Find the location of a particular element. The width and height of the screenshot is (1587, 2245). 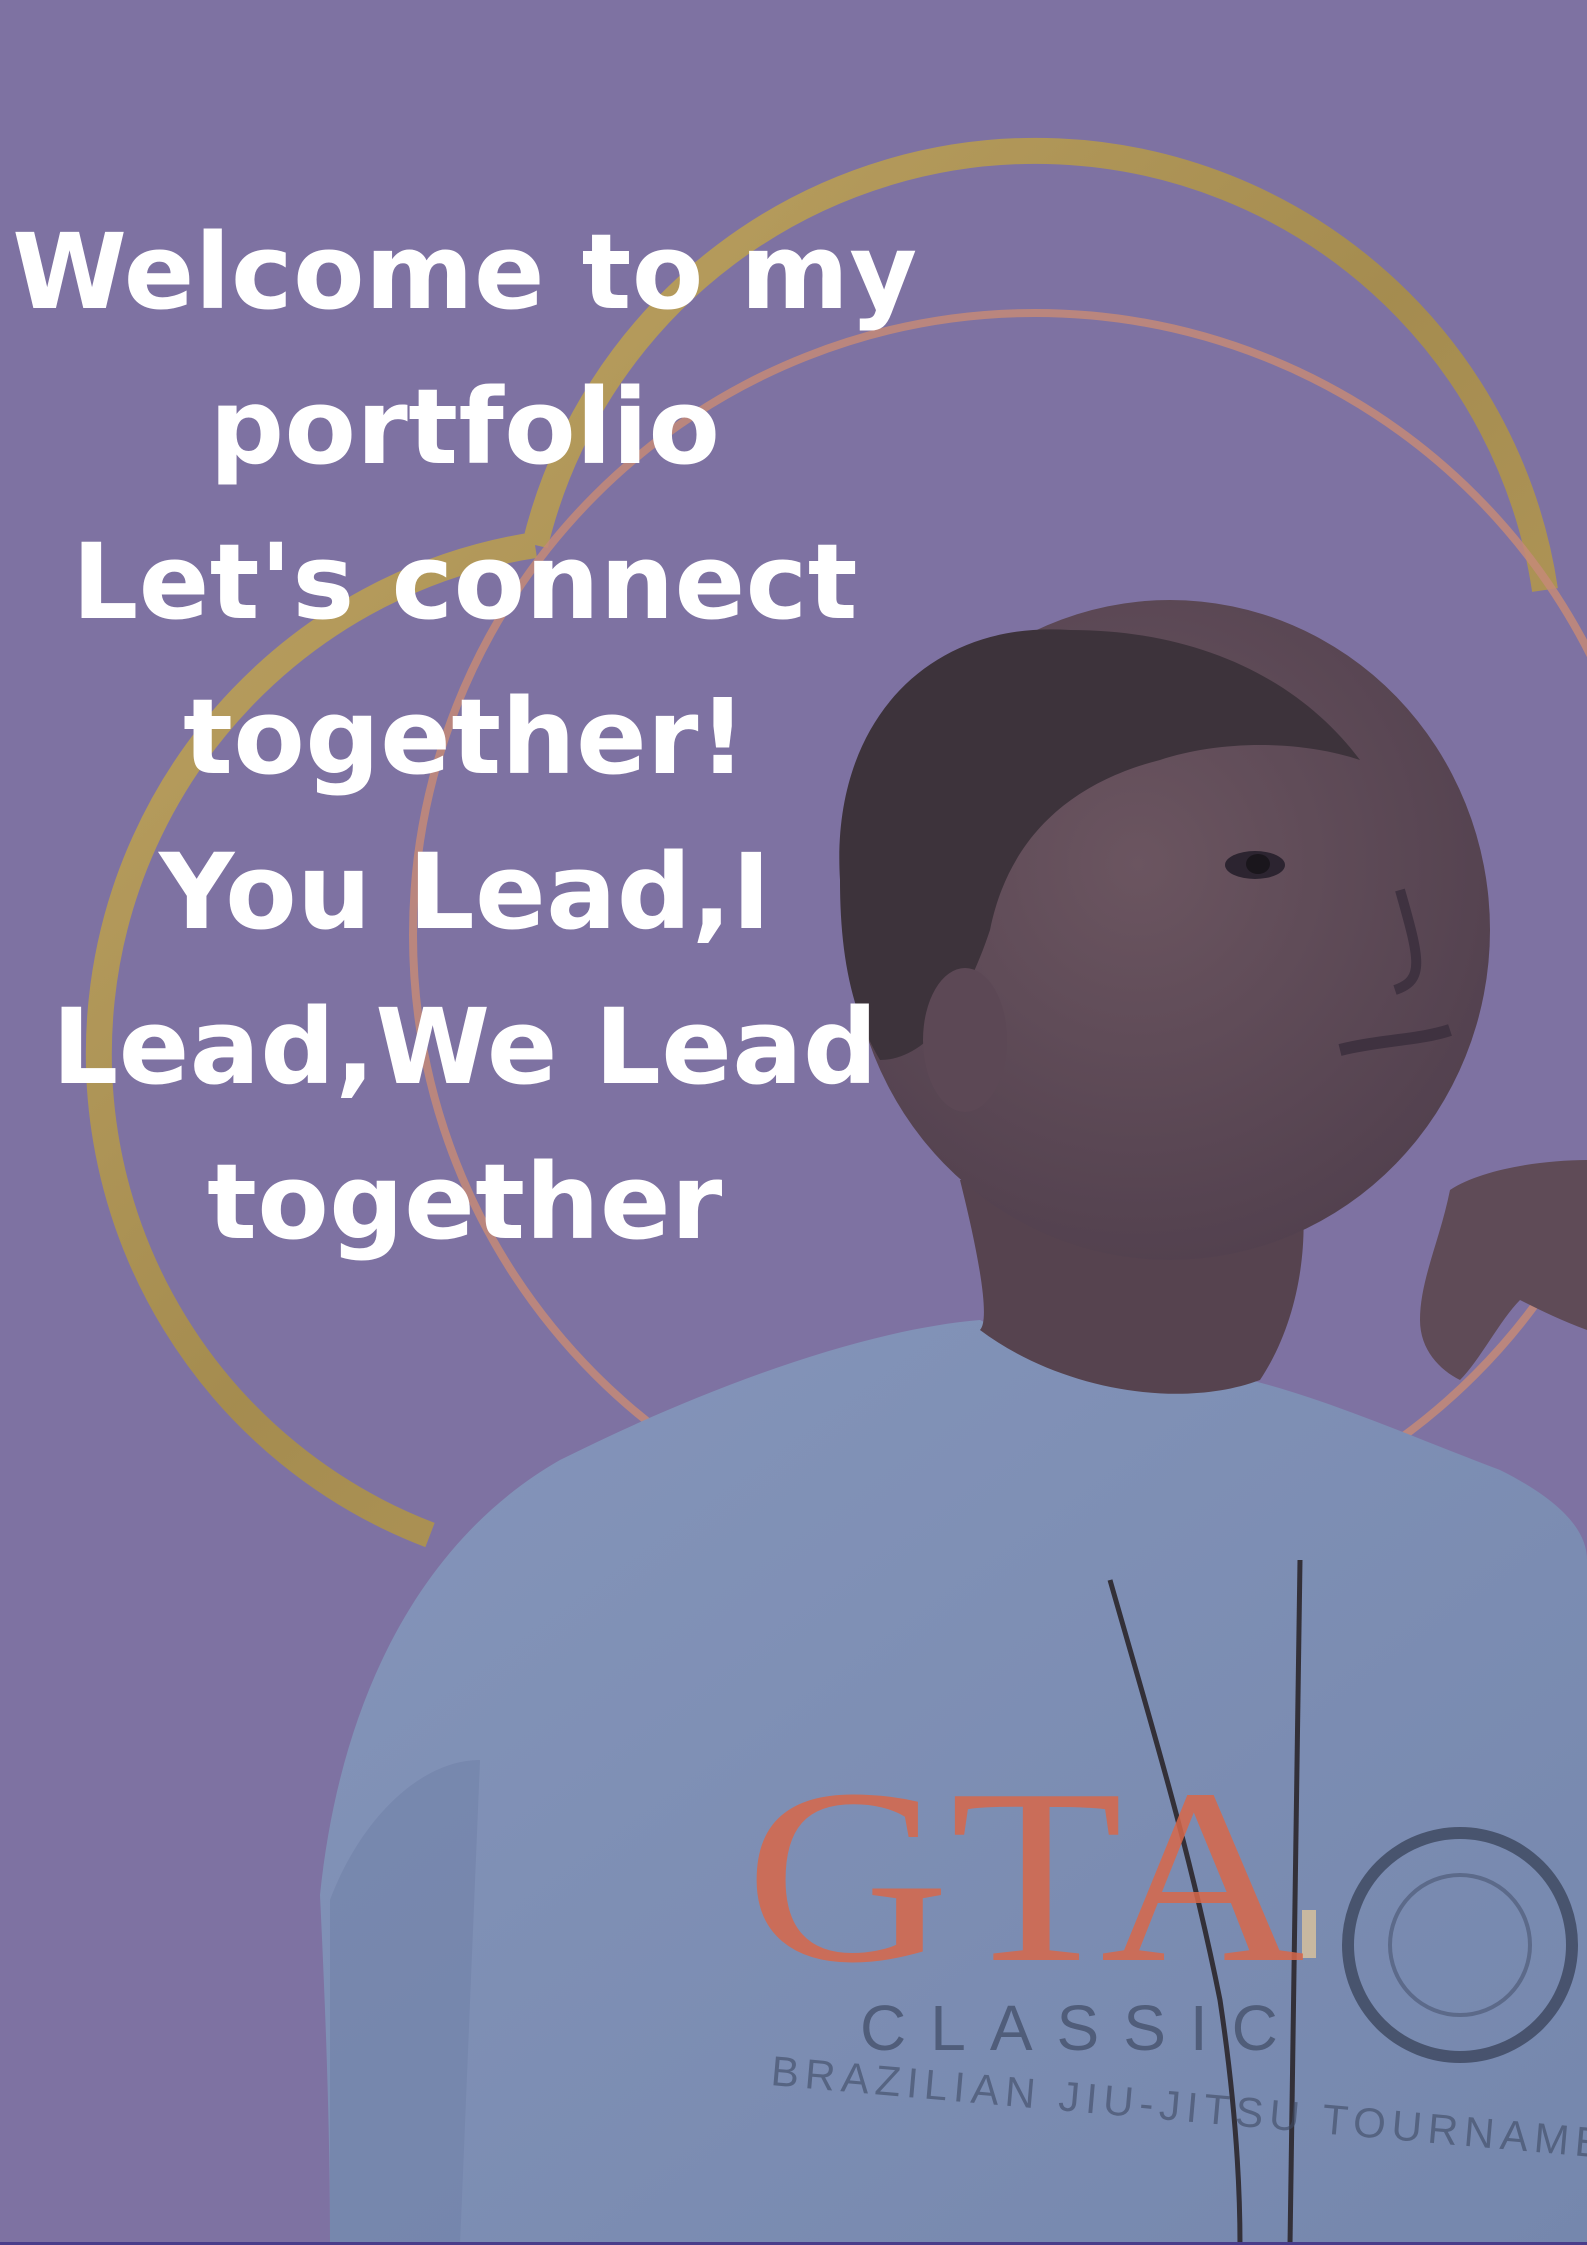

headline-line: Let's connect is located at coordinates (465, 582).